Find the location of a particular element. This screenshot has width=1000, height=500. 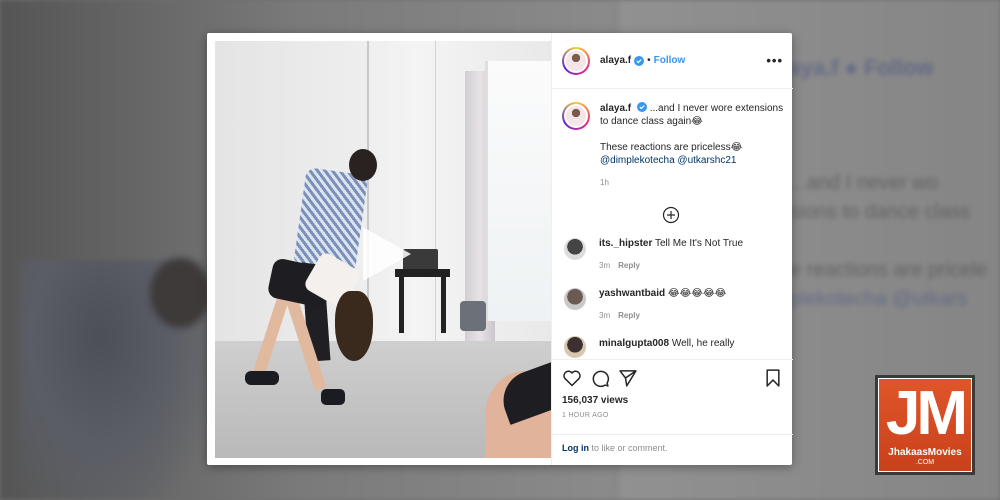

background-header: alaya.f ● Follow is located at coordinates (852, 67).